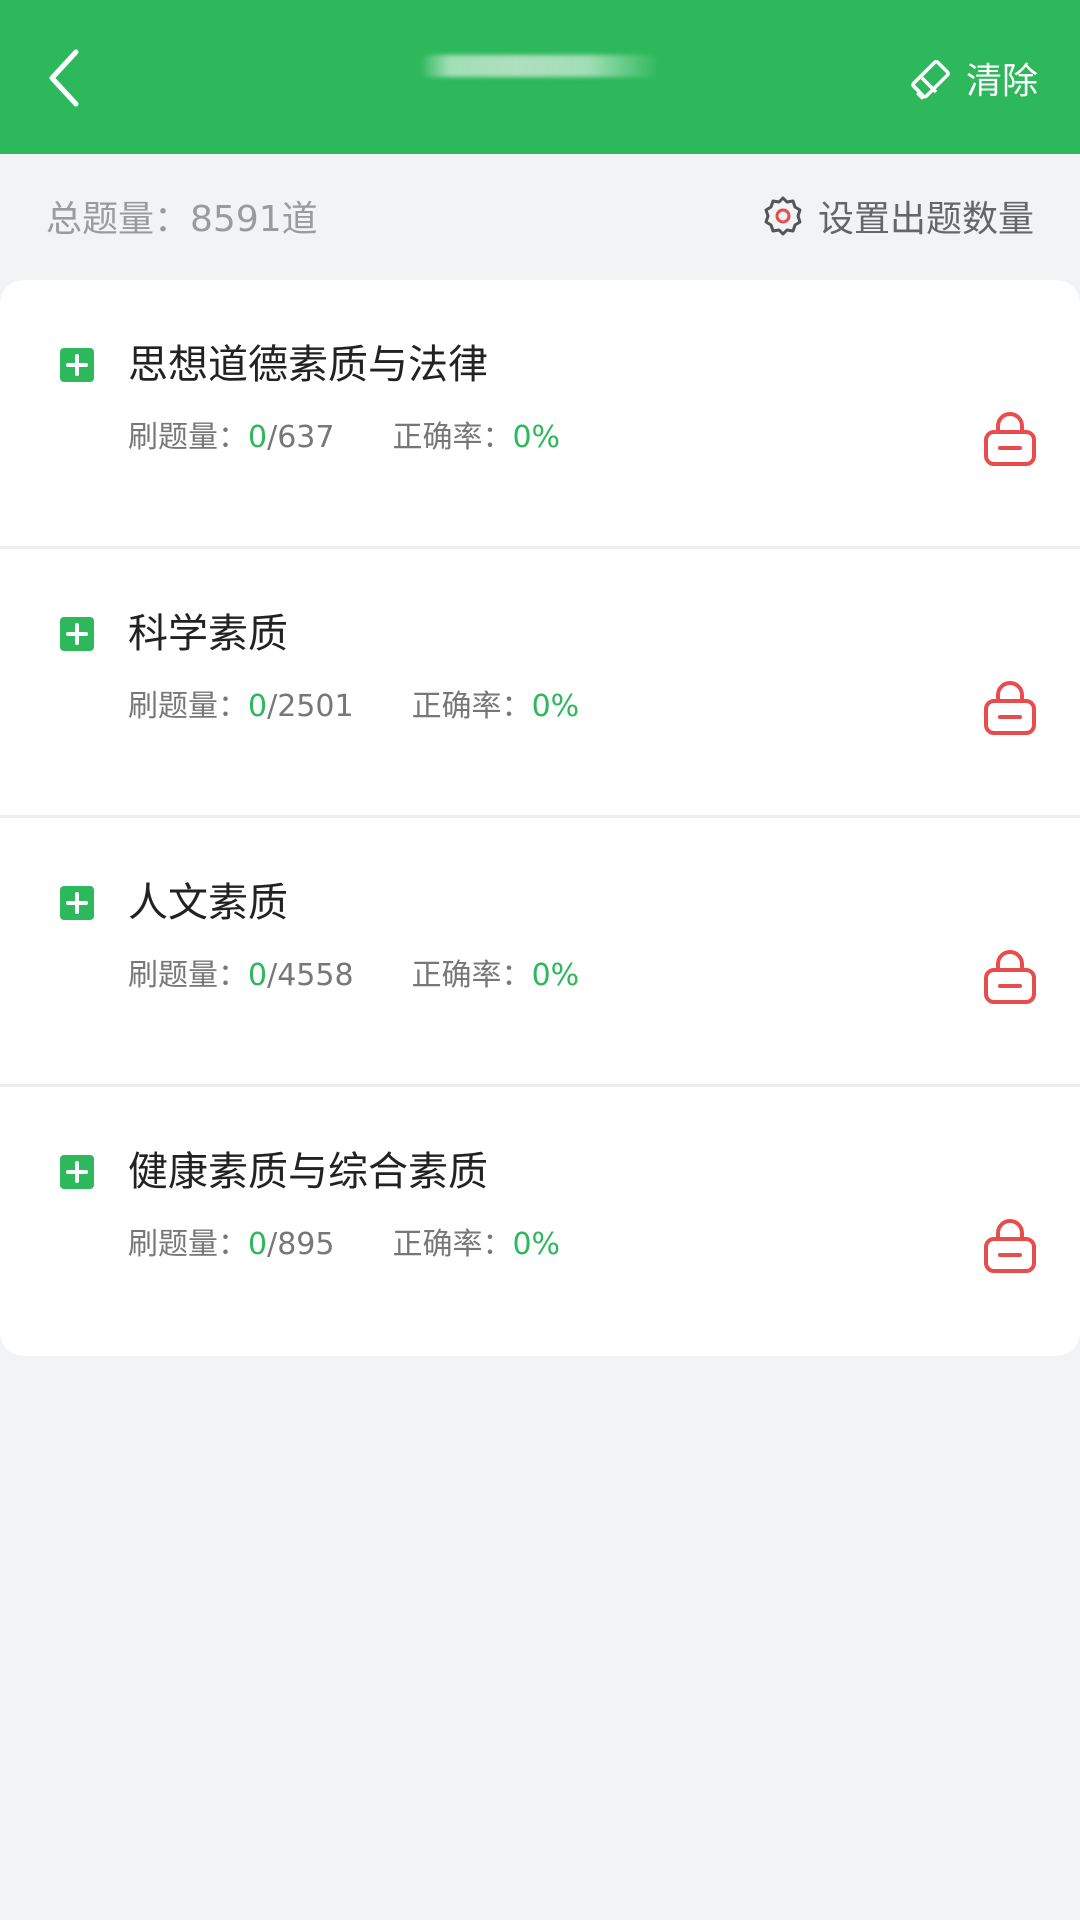  What do you see at coordinates (208, 634) in the screenshot?
I see `subject-title: 科学素质` at bounding box center [208, 634].